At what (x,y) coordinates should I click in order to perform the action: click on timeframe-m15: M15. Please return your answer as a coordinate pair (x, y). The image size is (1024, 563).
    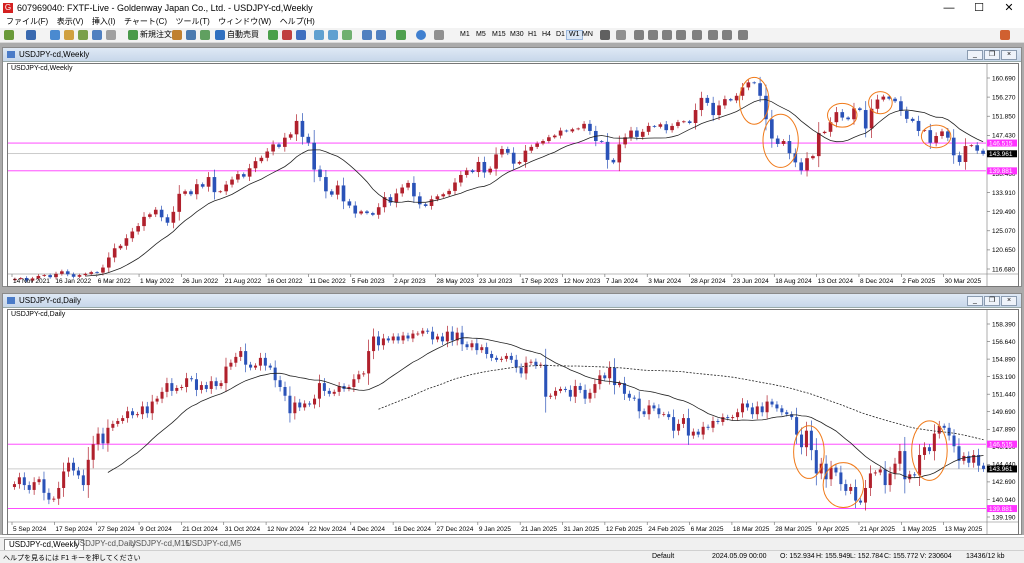
    Looking at the image, I should click on (499, 35).